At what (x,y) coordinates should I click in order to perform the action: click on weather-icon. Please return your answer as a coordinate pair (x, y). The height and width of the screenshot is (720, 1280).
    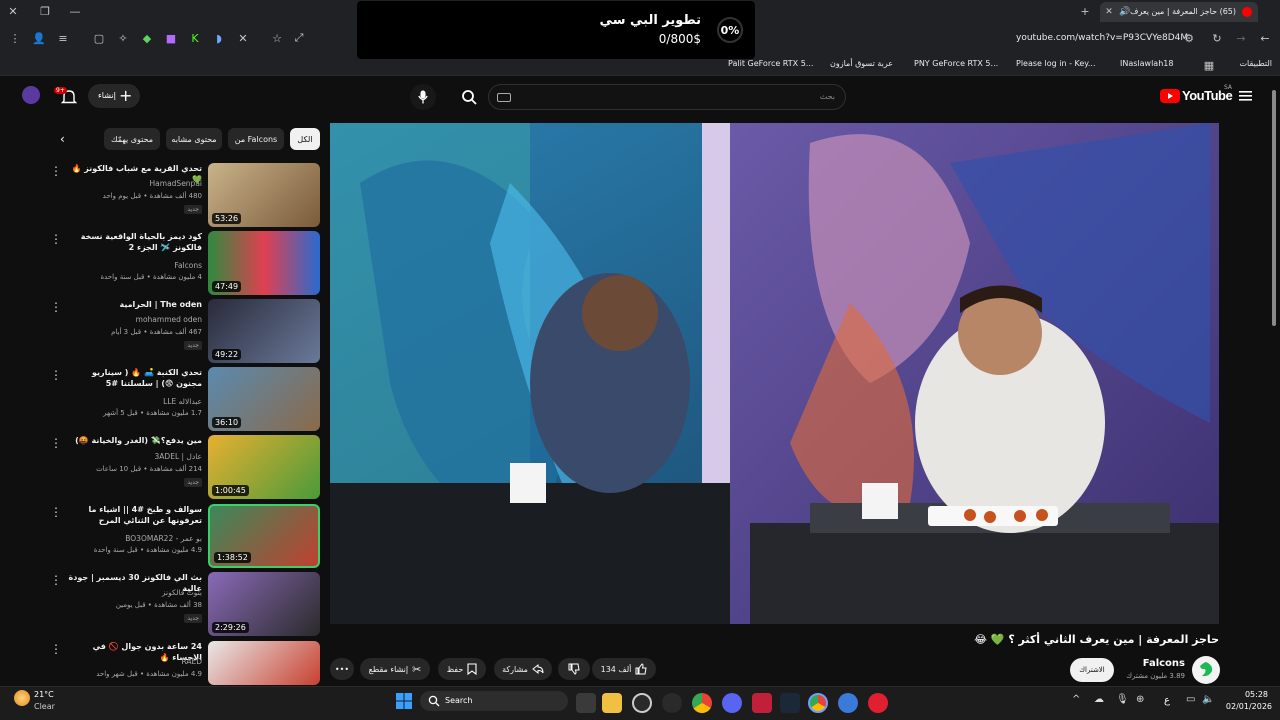
    Looking at the image, I should click on (22, 698).